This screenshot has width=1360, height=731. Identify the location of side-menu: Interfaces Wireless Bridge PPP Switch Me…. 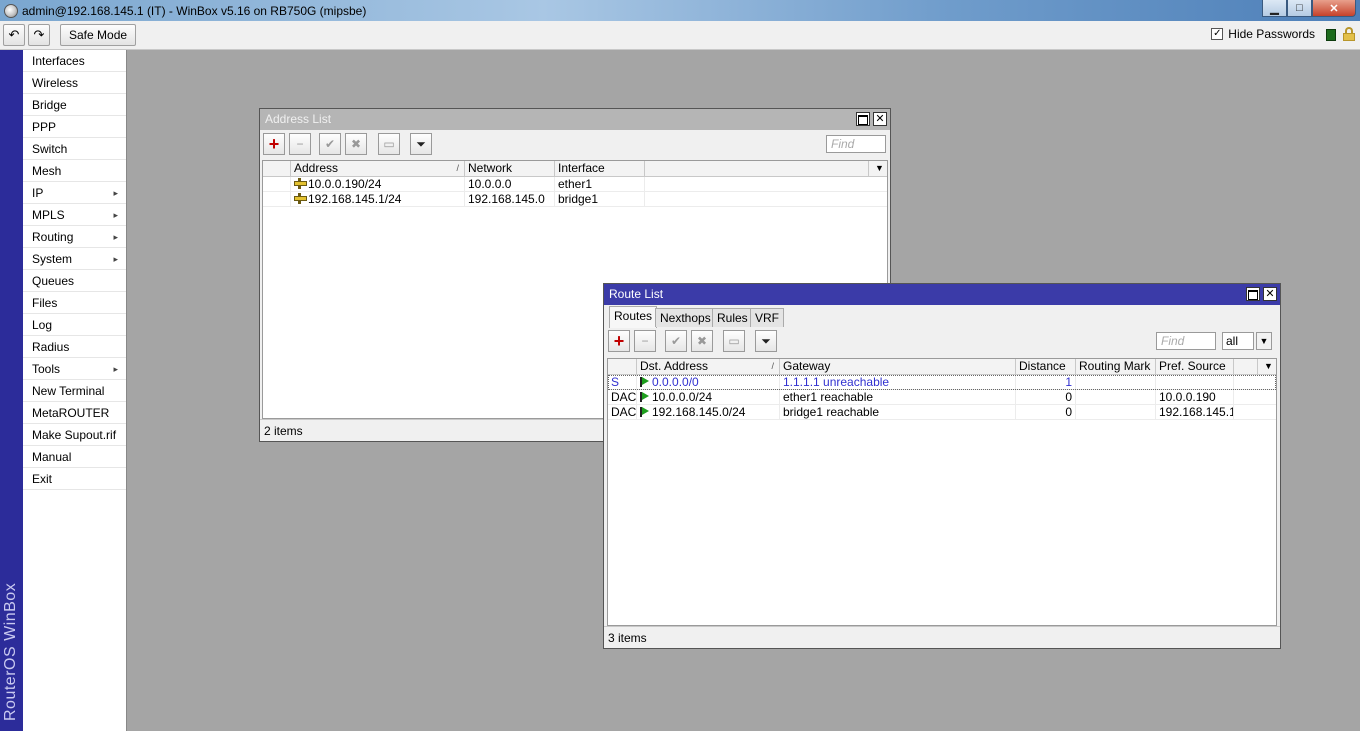
(75, 390).